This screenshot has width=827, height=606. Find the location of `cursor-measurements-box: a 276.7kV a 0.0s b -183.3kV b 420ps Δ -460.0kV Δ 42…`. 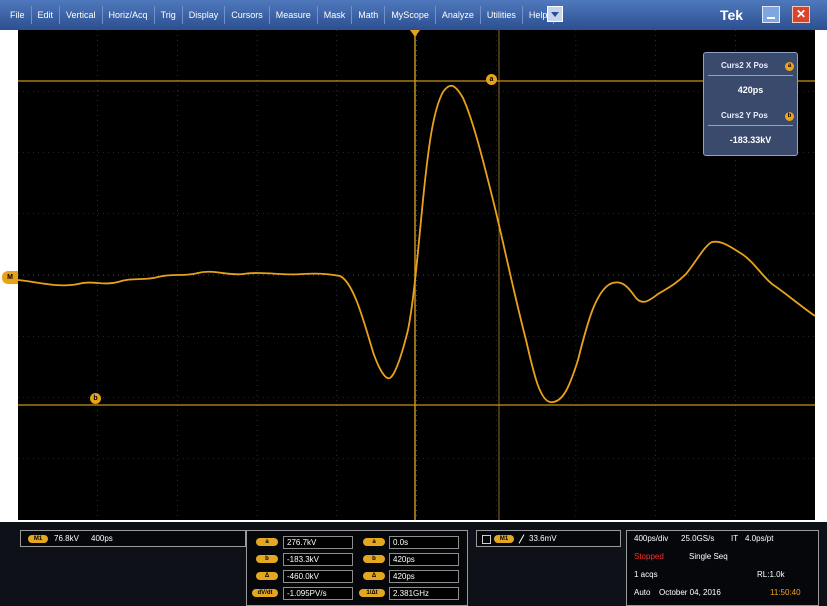

cursor-measurements-box: a 276.7kV a 0.0s b -183.3kV b 420ps Δ -460.0kV Δ 42… is located at coordinates (357, 568).